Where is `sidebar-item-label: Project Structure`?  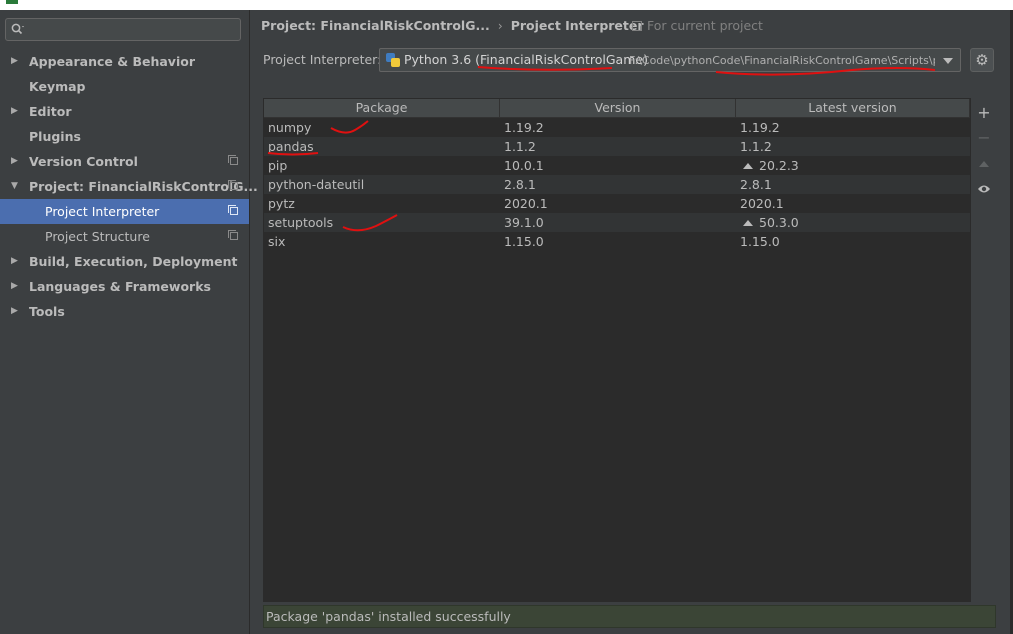 sidebar-item-label: Project Structure is located at coordinates (97, 236).